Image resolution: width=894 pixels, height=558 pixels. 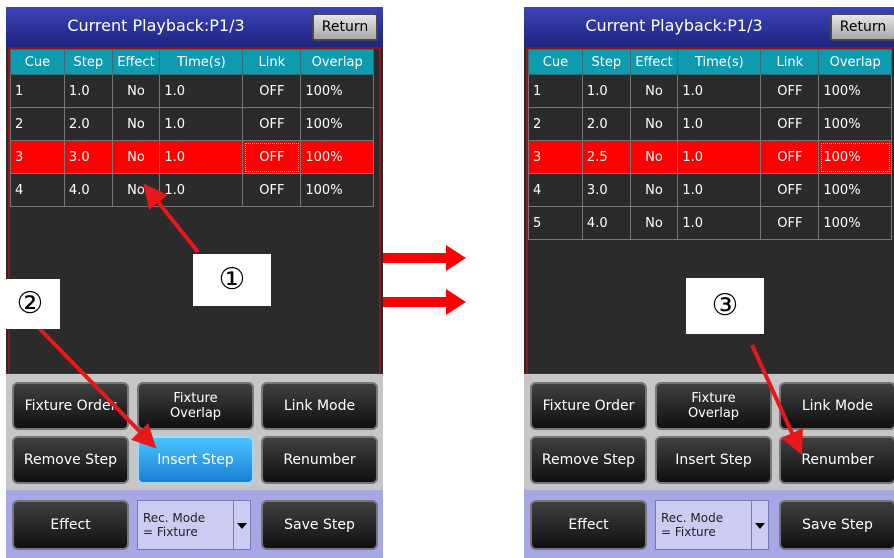 What do you see at coordinates (171, 218) in the screenshot?
I see `arrow-to-effect-cell` at bounding box center [171, 218].